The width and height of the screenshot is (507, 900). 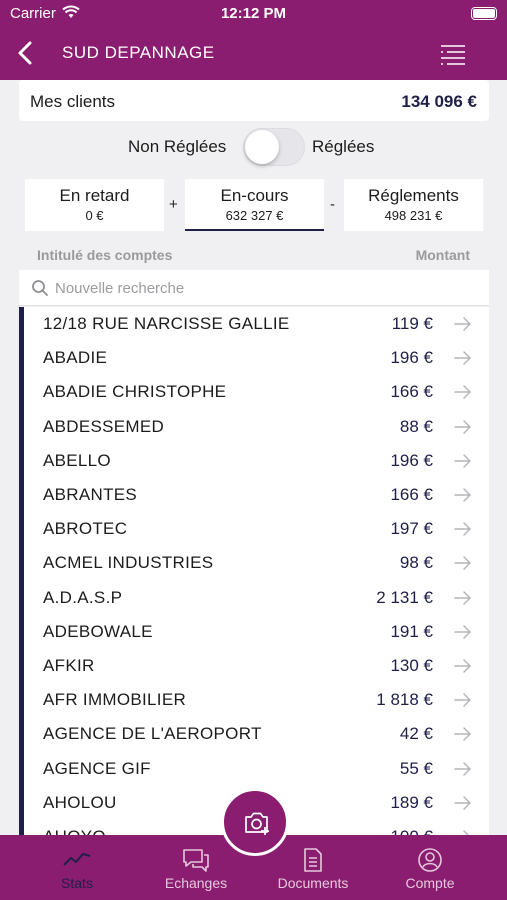 What do you see at coordinates (256, 598) in the screenshot?
I see `account-row: A.D.A.S.P 2 131 €` at bounding box center [256, 598].